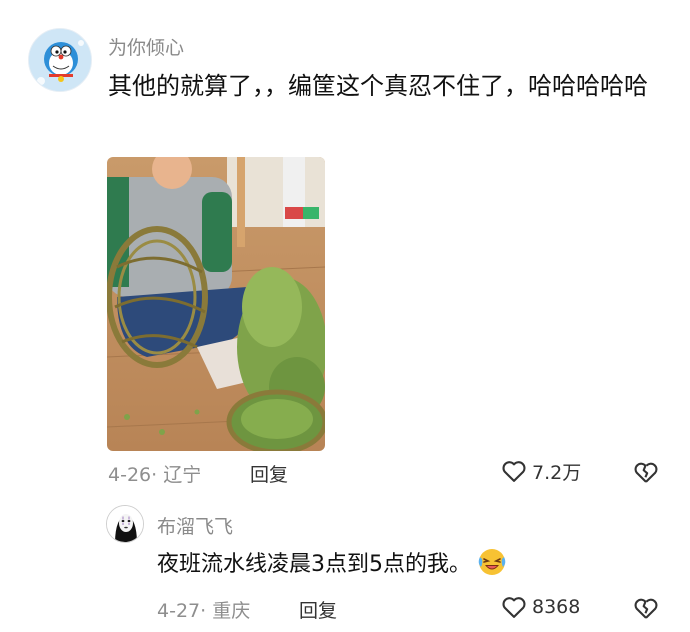  Describe the element at coordinates (314, 564) in the screenshot. I see `reply-text: 夜班流水线凌晨3点到5点的我。` at that location.